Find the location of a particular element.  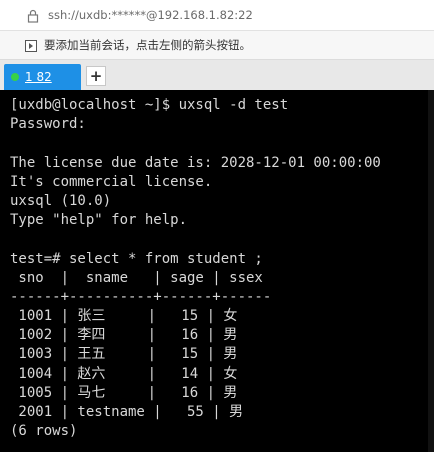

terminal-line: 1002 | 李四 | 16 | 男 is located at coordinates (124, 335).